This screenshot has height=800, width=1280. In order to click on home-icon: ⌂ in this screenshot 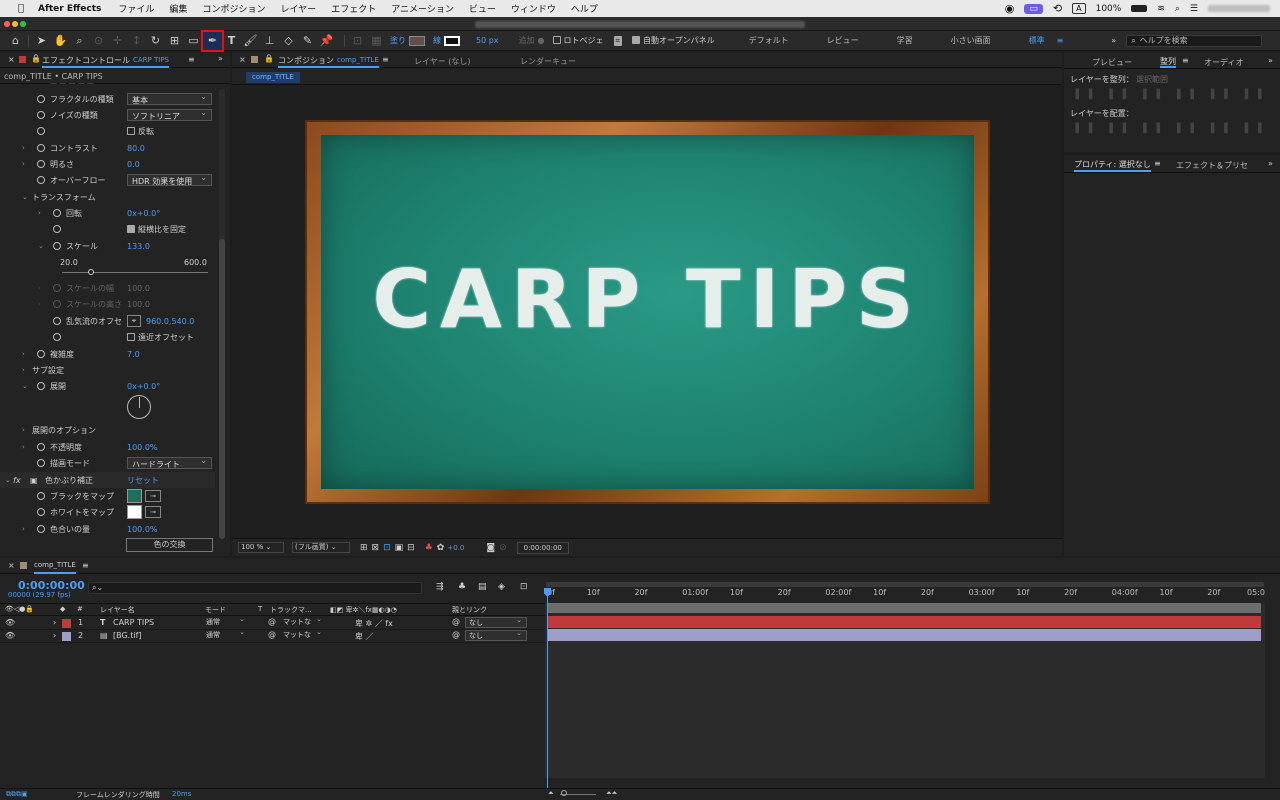, I will do `click(15, 41)`.